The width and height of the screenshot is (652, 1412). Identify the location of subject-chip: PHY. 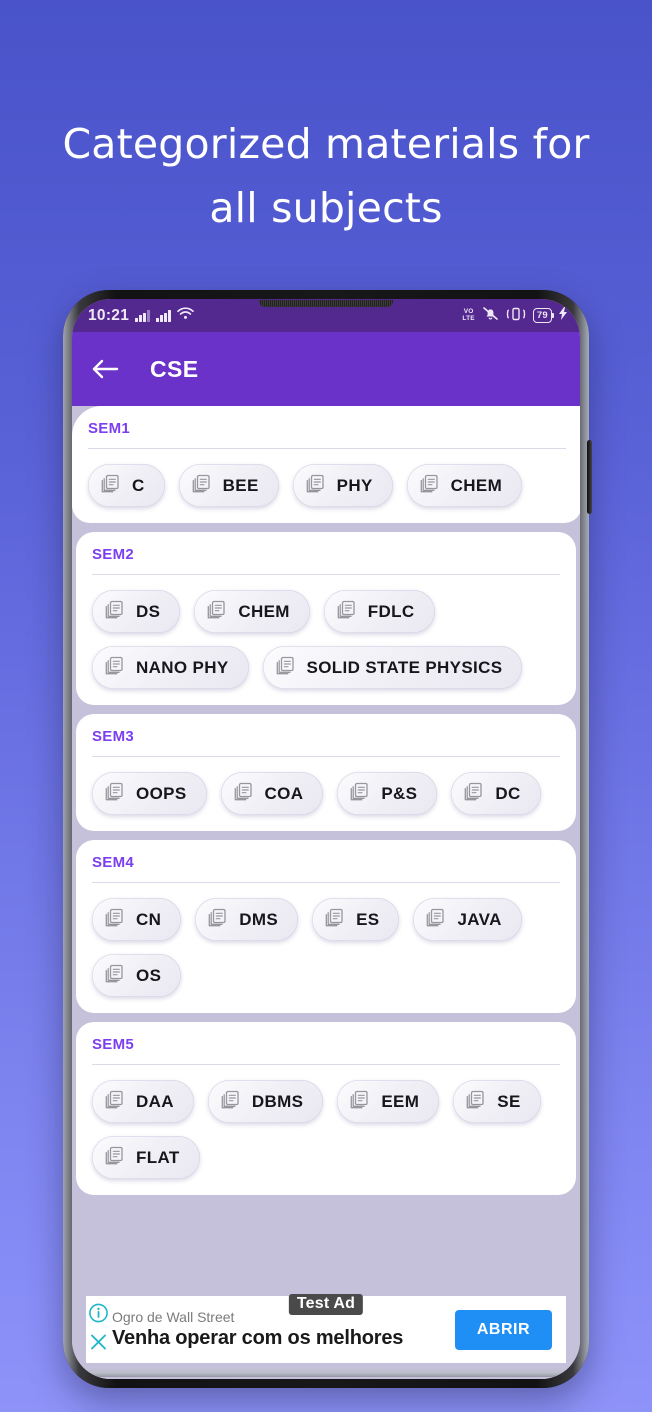
(342, 485).